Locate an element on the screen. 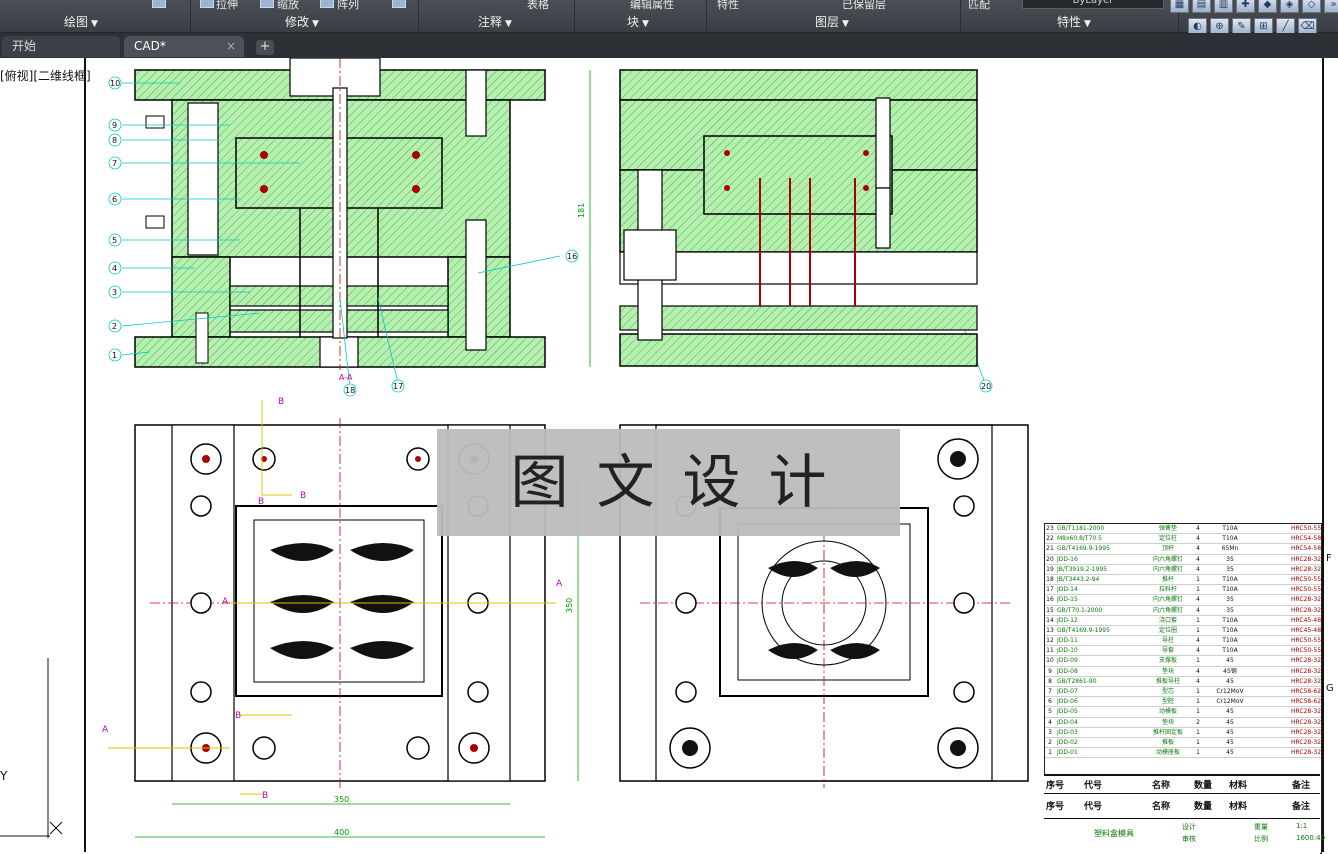 The height and width of the screenshot is (854, 1338). bom-row: 17 JDD-14 拉料杆 1 T10A HRC50-55 is located at coordinates (1183, 590).